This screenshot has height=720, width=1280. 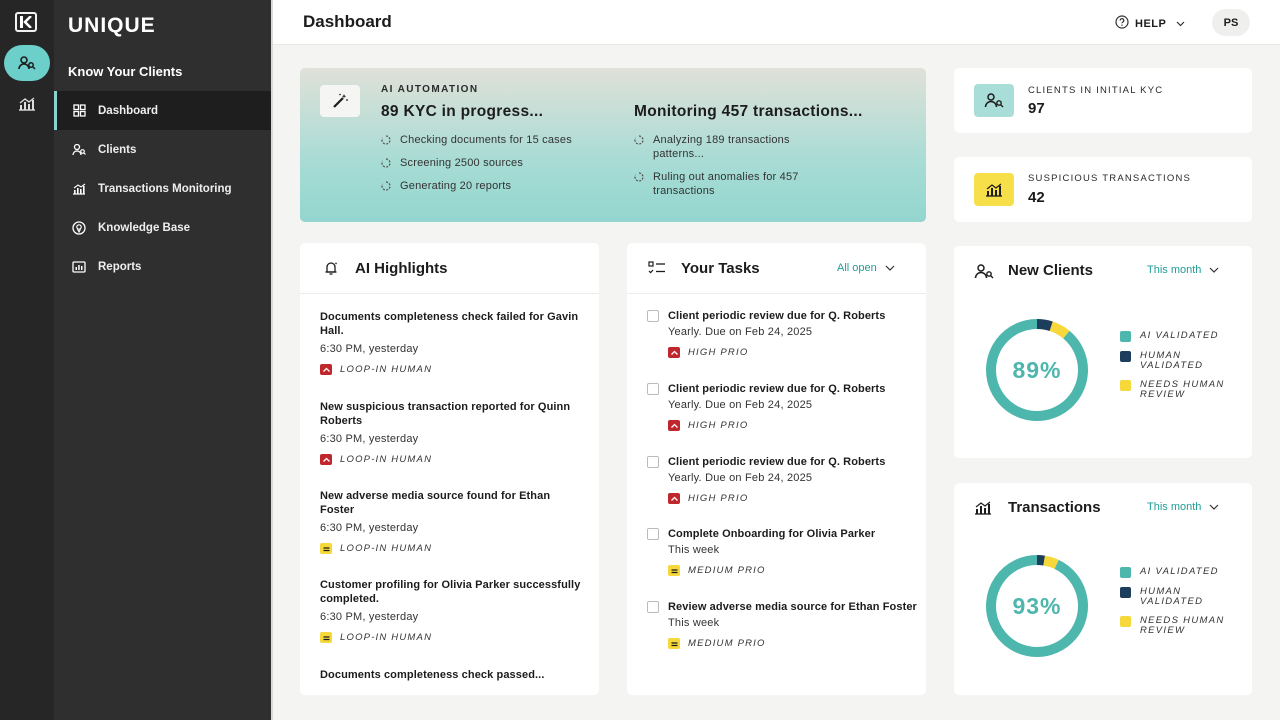 I want to click on donut-center-value: 89%, so click(x=1036, y=370).